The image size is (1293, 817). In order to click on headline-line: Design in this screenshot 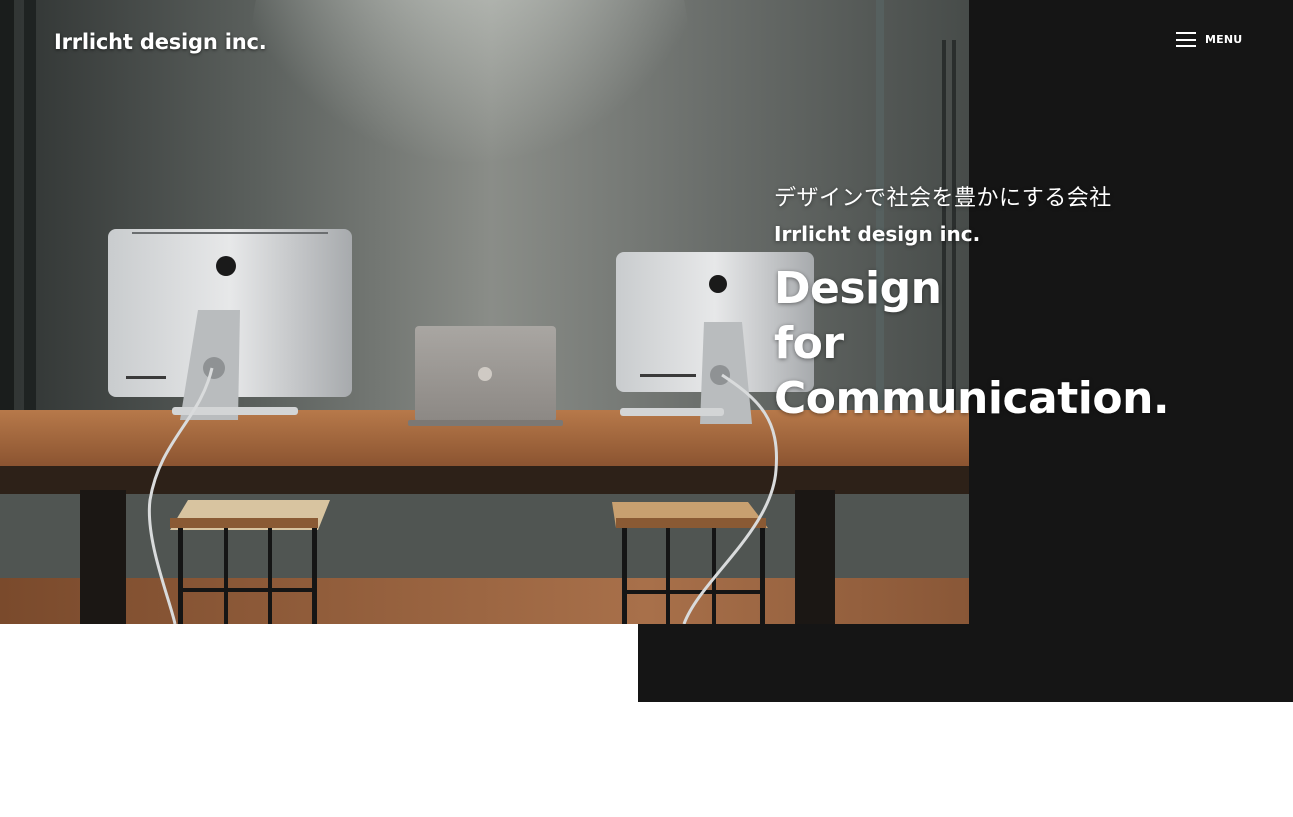, I will do `click(858, 288)`.